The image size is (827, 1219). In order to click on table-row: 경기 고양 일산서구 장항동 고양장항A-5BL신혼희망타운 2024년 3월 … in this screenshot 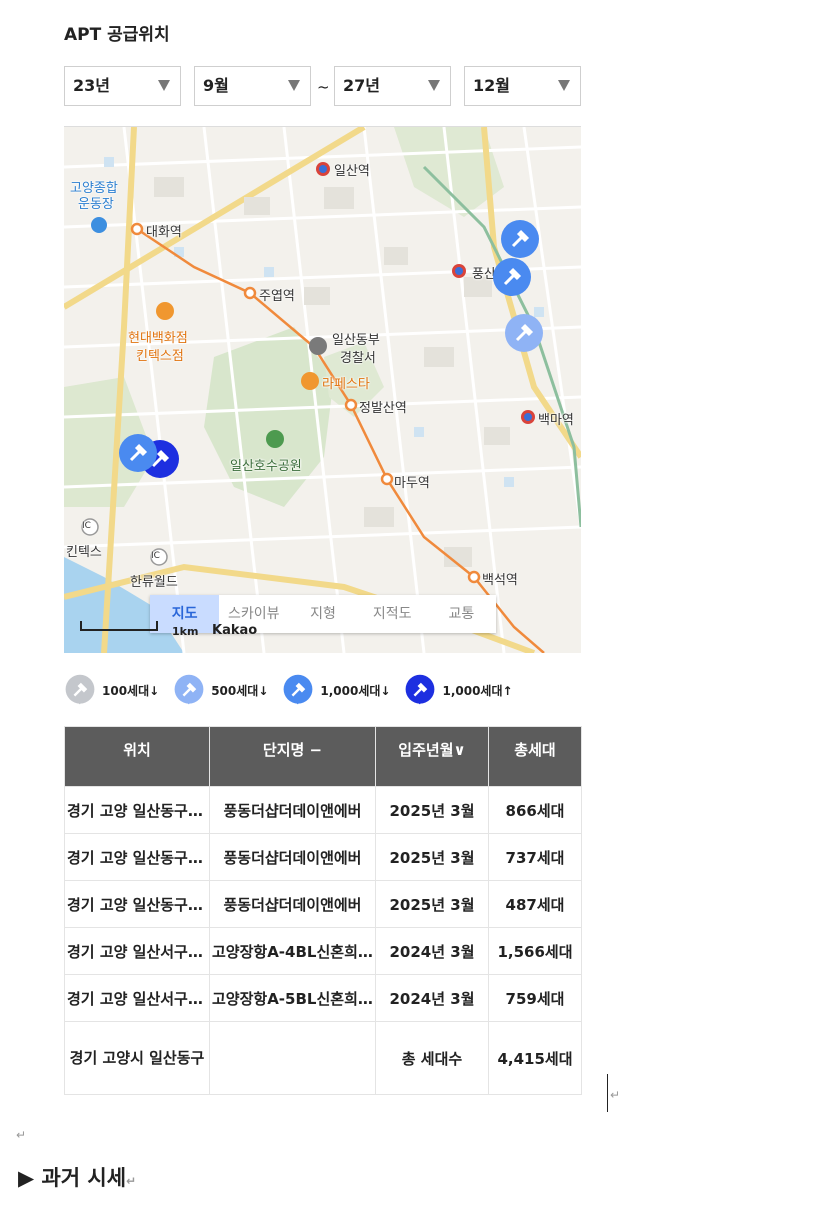, I will do `click(323, 998)`.